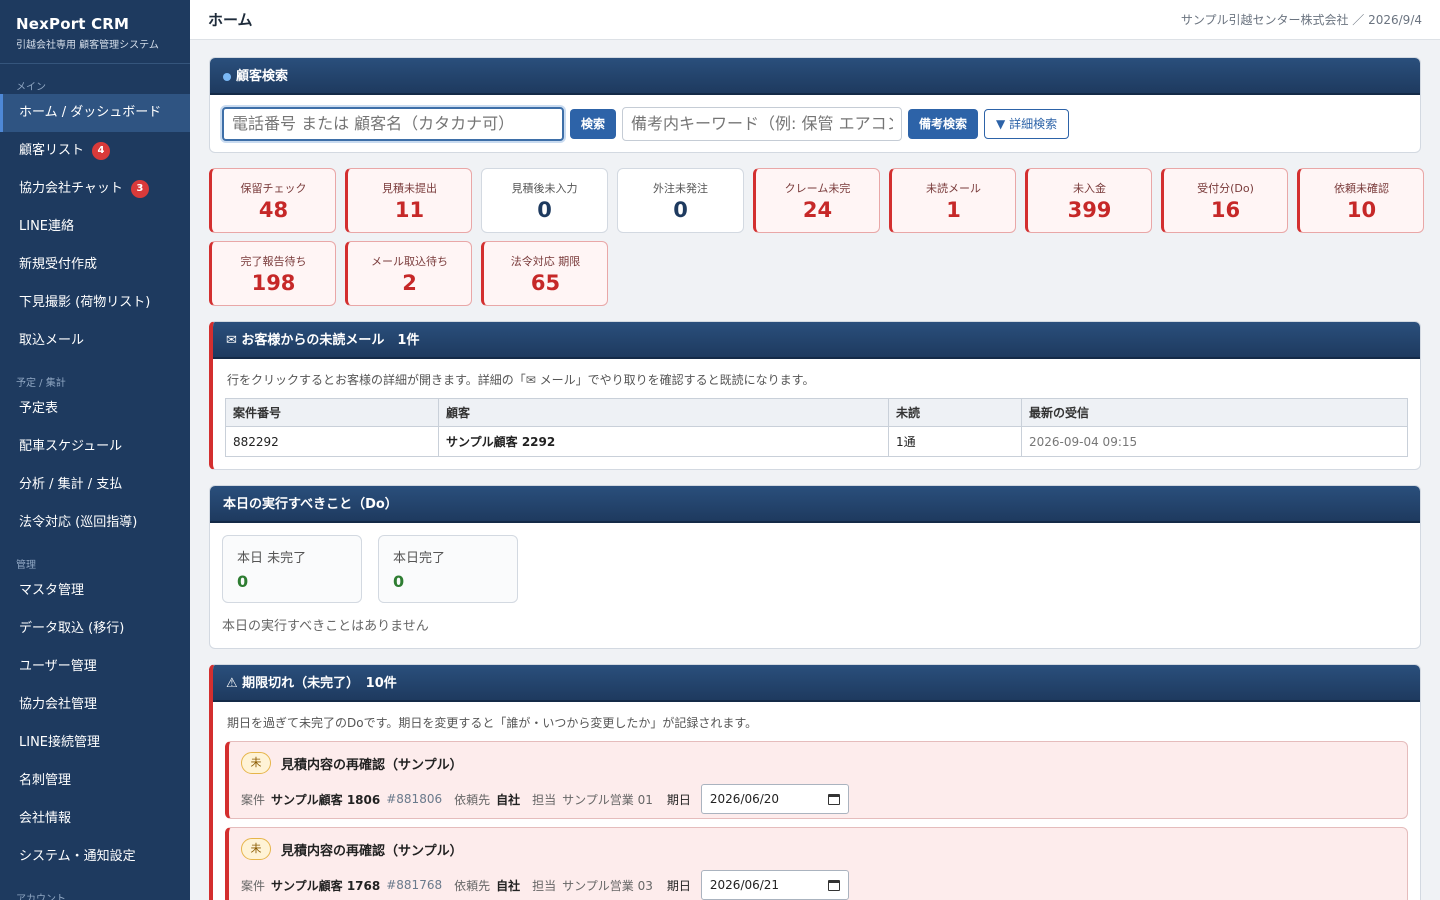 Image resolution: width=1440 pixels, height=900 pixels. I want to click on nav-section-label: アカウント, so click(41, 897).